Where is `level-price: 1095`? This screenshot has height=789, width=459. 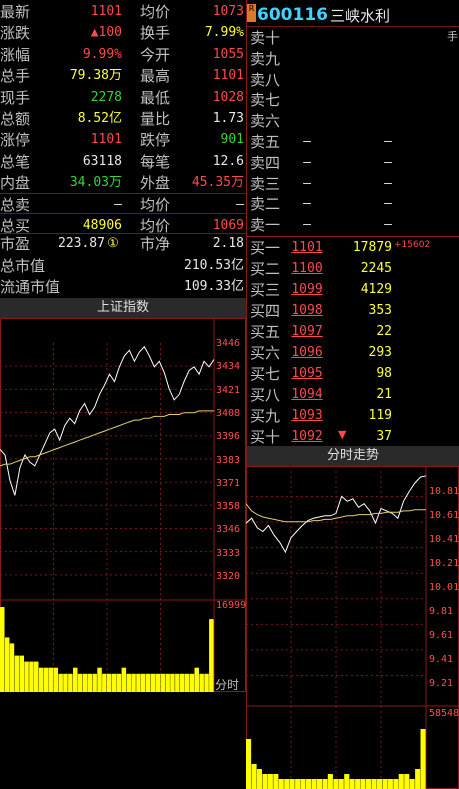 level-price: 1095 is located at coordinates (307, 374).